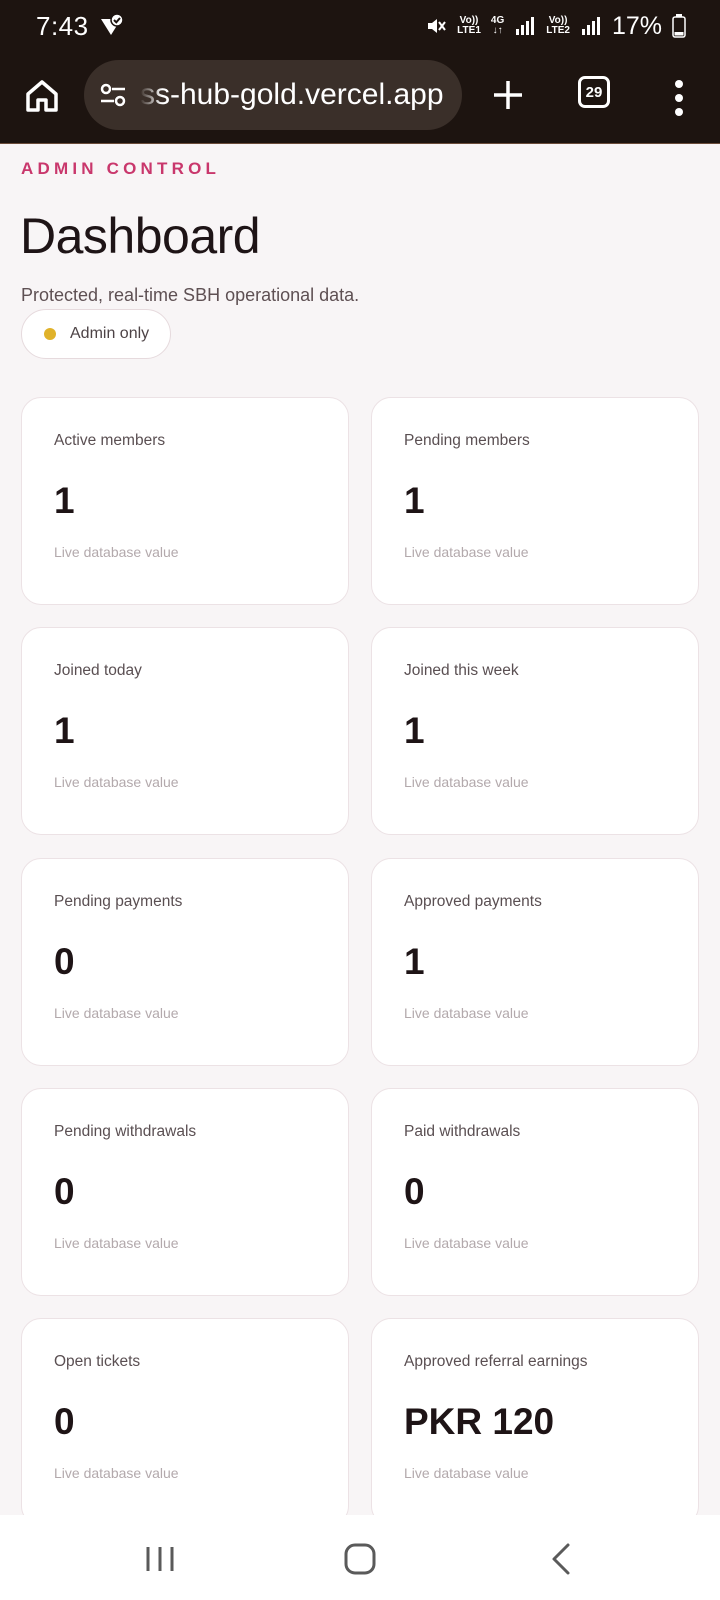 This screenshot has width=720, height=1600. Describe the element at coordinates (118, 901) in the screenshot. I see `card-label: Pending payments` at that location.